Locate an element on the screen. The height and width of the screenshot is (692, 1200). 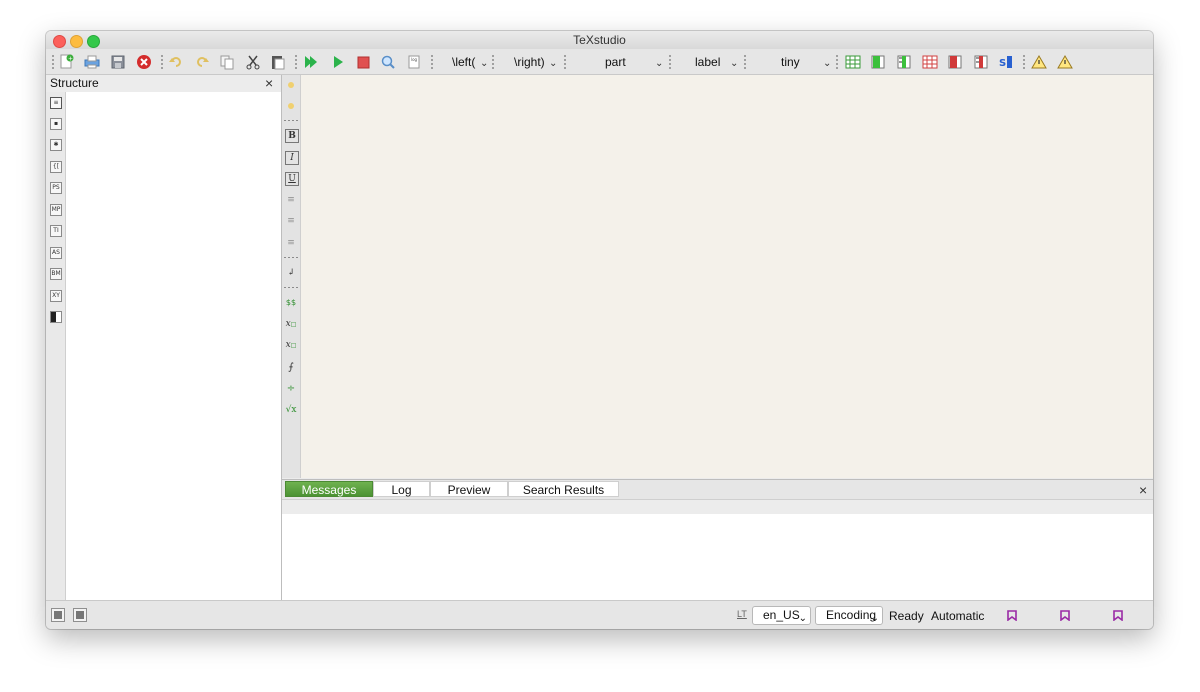
view-icon is located at coordinates (388, 62).